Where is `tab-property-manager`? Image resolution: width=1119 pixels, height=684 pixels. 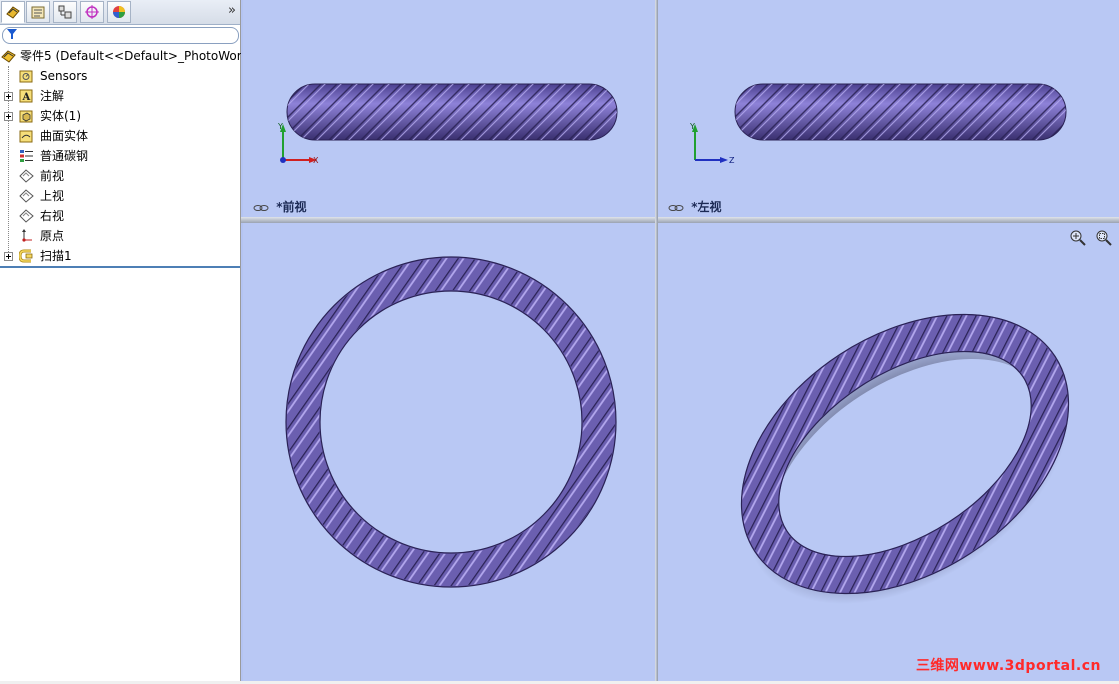 tab-property-manager is located at coordinates (38, 12).